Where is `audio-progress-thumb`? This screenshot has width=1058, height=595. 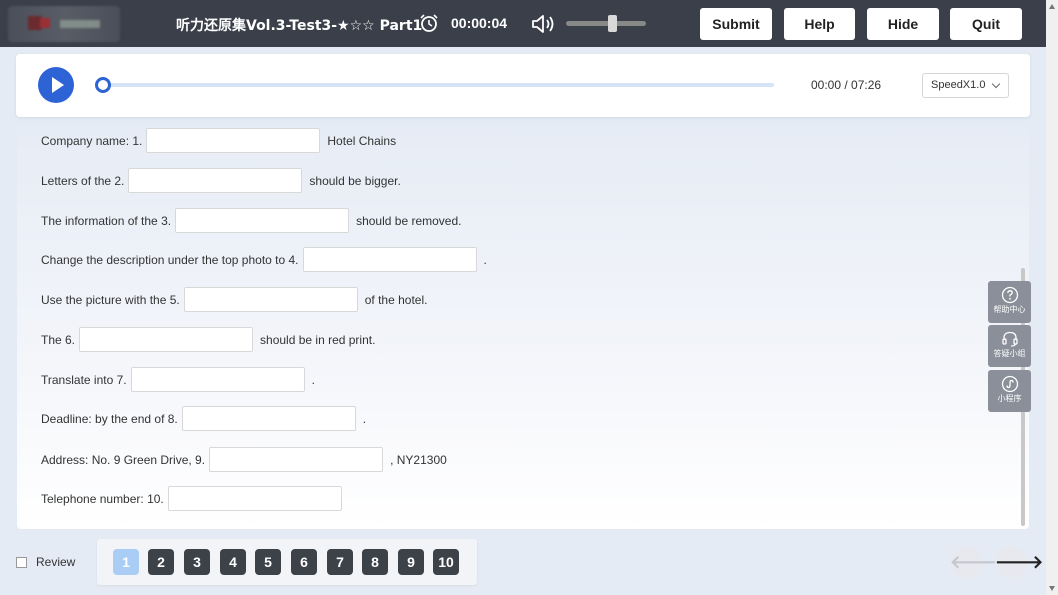
audio-progress-thumb is located at coordinates (103, 85).